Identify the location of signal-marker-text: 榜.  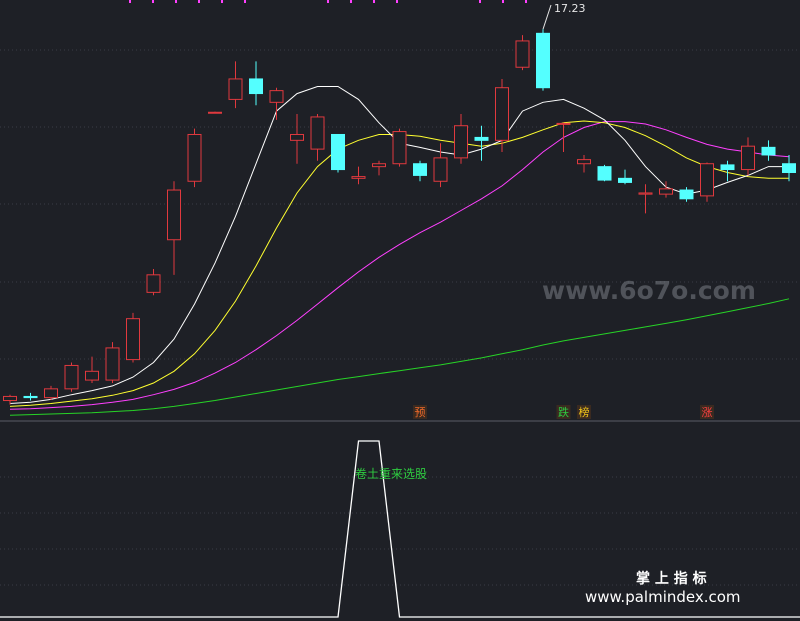
(584, 412).